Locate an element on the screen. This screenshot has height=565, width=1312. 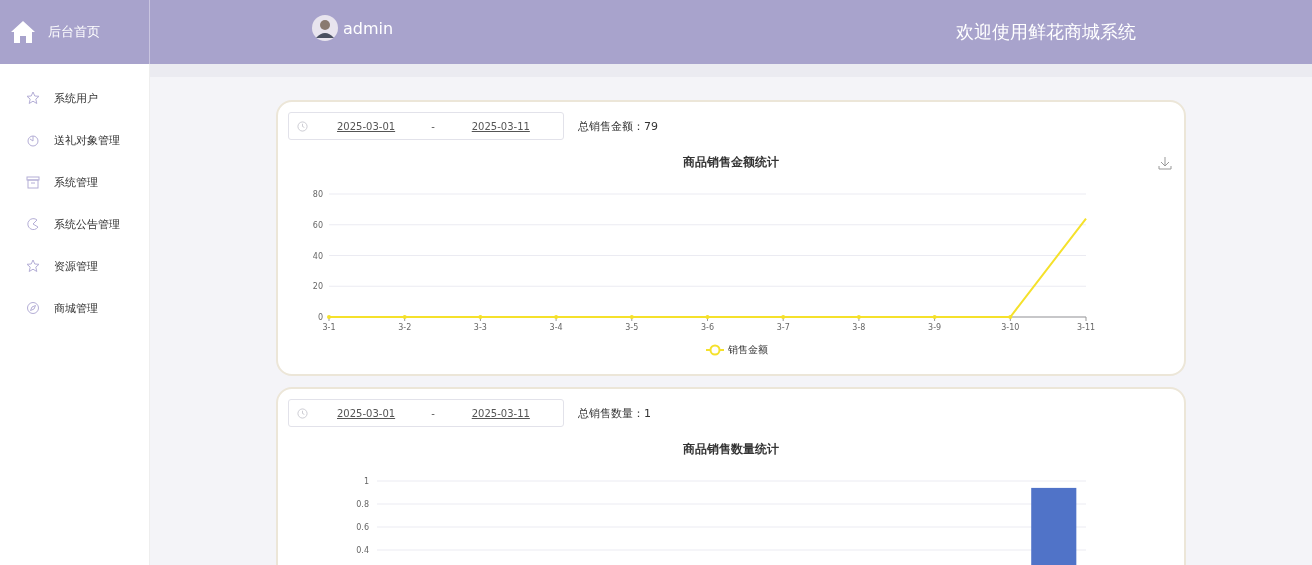
x-tick-label: 3-9 is located at coordinates (935, 327).